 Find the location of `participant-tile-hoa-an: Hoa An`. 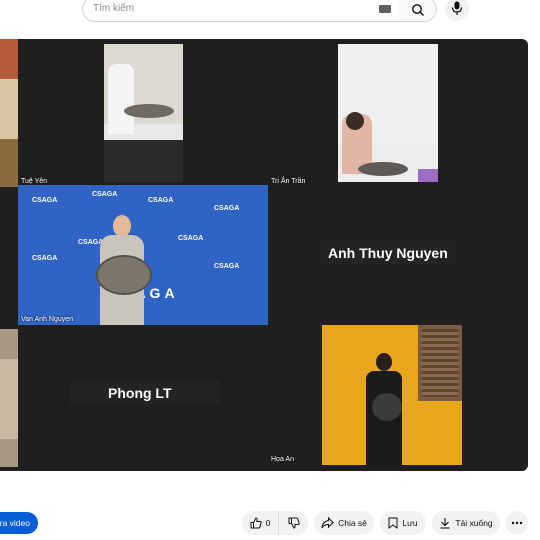

participant-tile-hoa-an: Hoa An is located at coordinates (368, 395).